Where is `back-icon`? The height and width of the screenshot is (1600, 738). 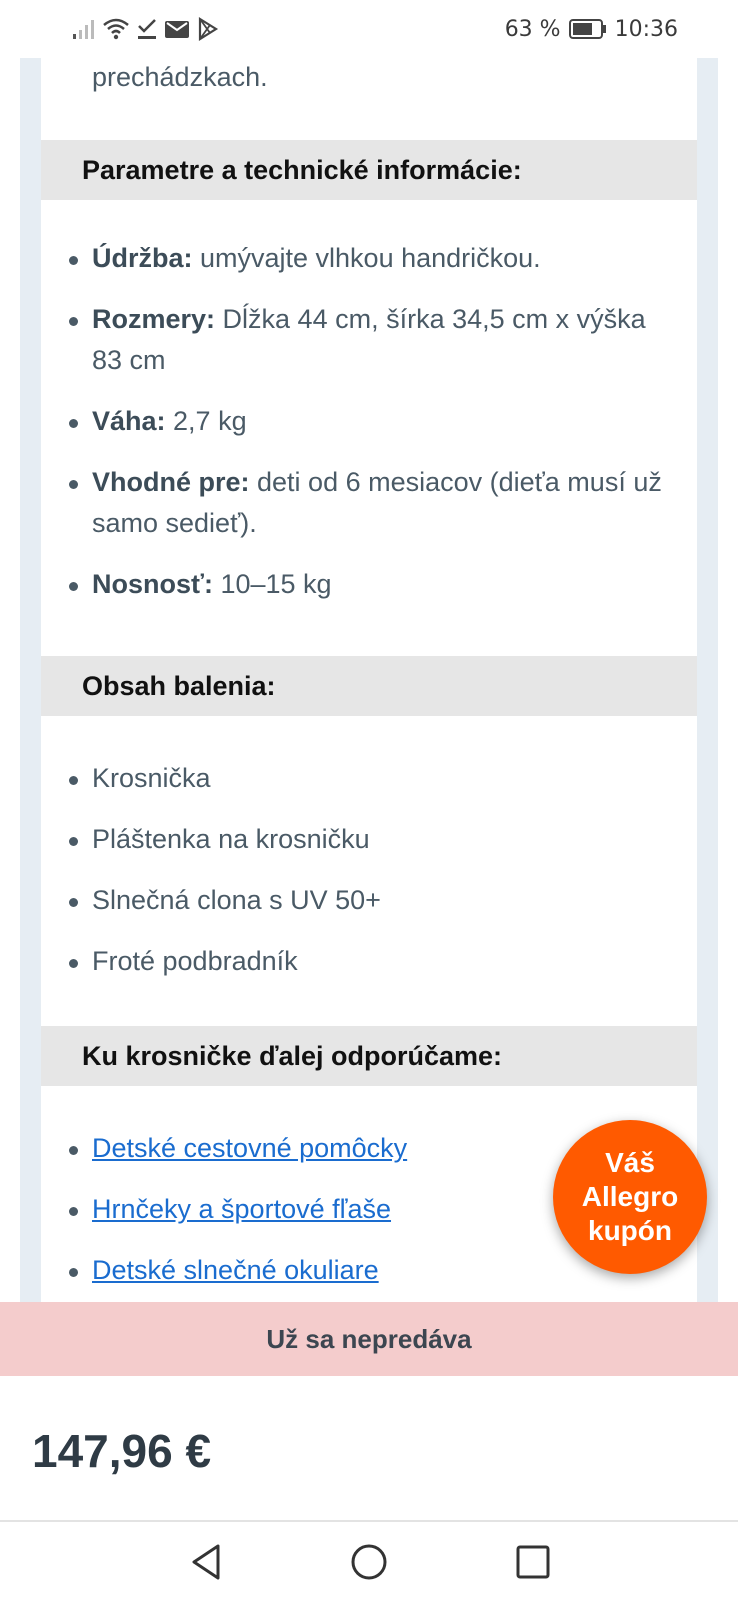
back-icon is located at coordinates (206, 1562).